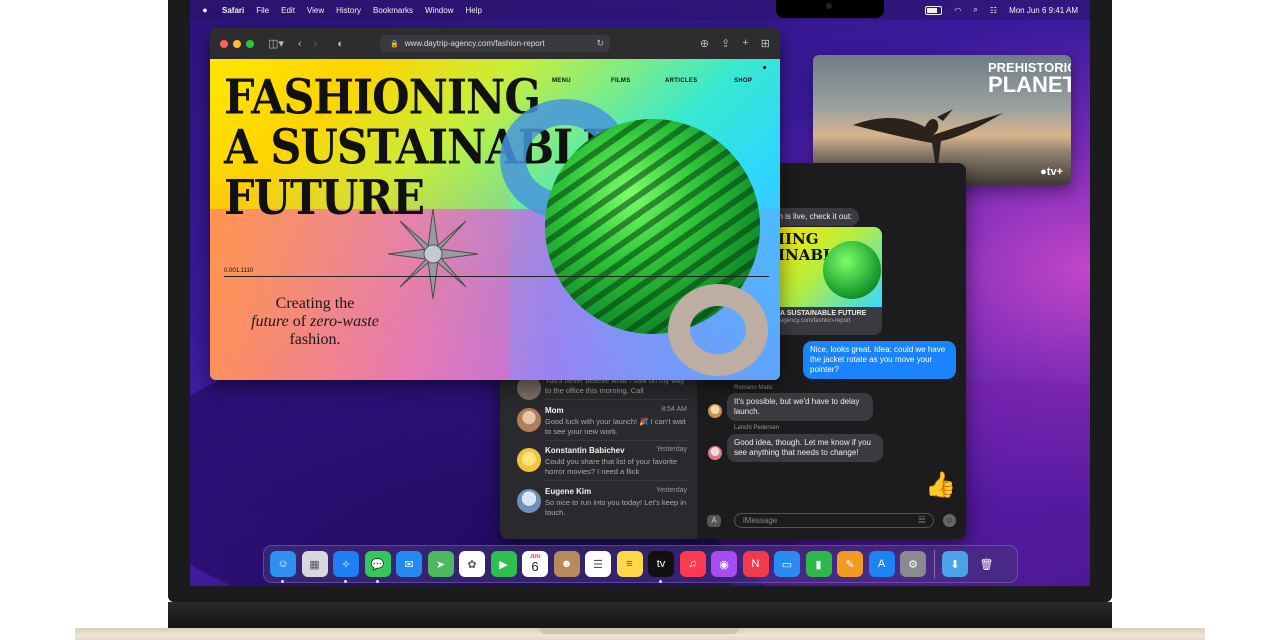 This screenshot has height=640, width=1280. Describe the element at coordinates (224, 43) in the screenshot. I see `close-button` at that location.